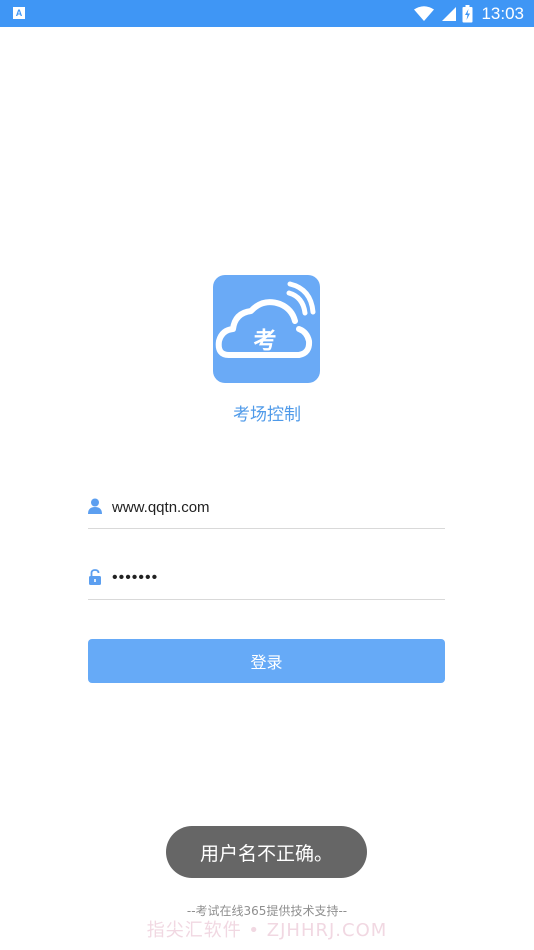  What do you see at coordinates (266, 661) in the screenshot?
I see `login-button: 登录` at bounding box center [266, 661].